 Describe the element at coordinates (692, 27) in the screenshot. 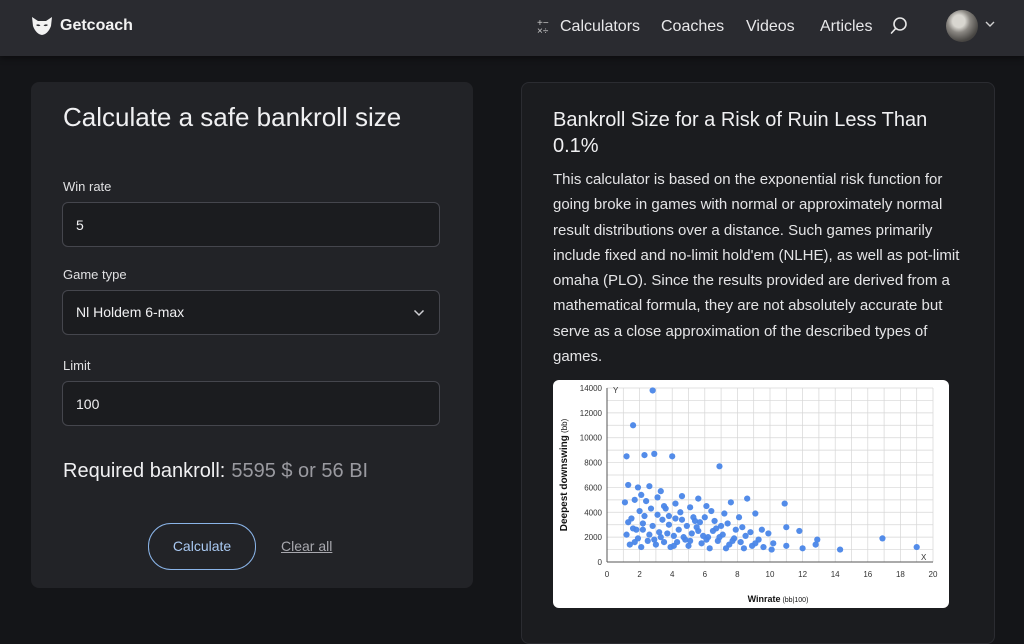

I see `nav-coaches: Coaches` at that location.